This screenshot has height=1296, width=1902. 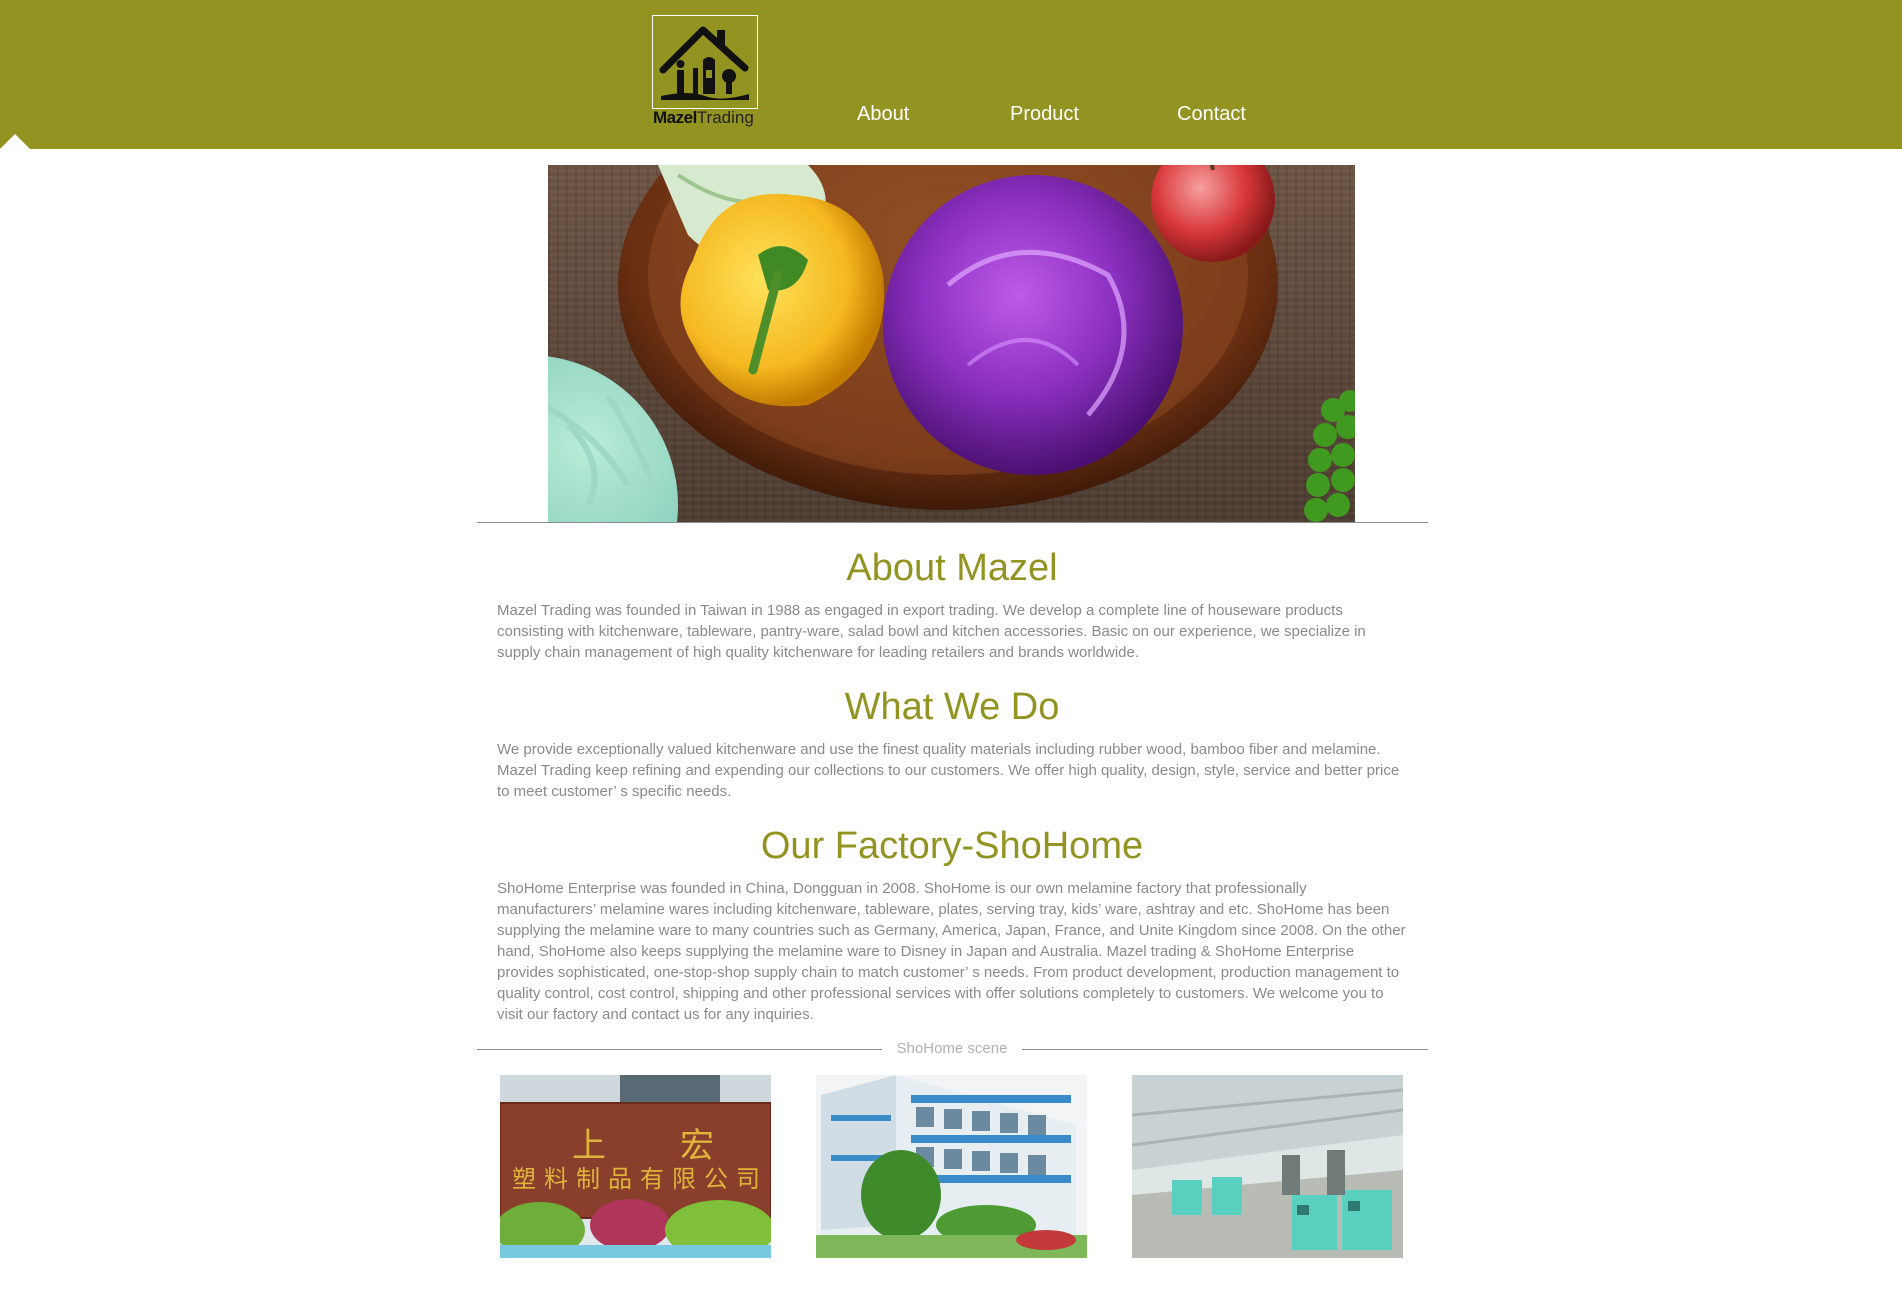 I want to click on factory-interior-photo, so click(x=1267, y=1166).